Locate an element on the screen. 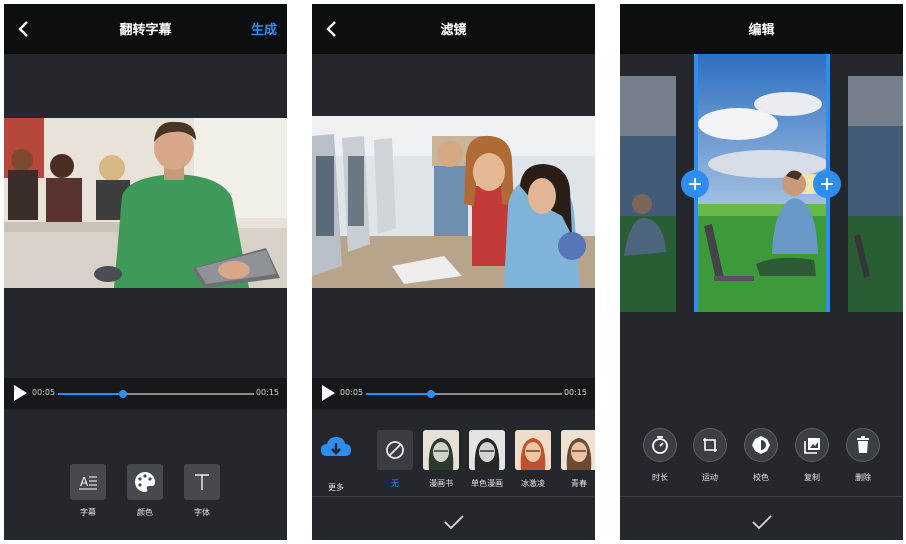  filter-label: 漫画书 is located at coordinates (441, 483).